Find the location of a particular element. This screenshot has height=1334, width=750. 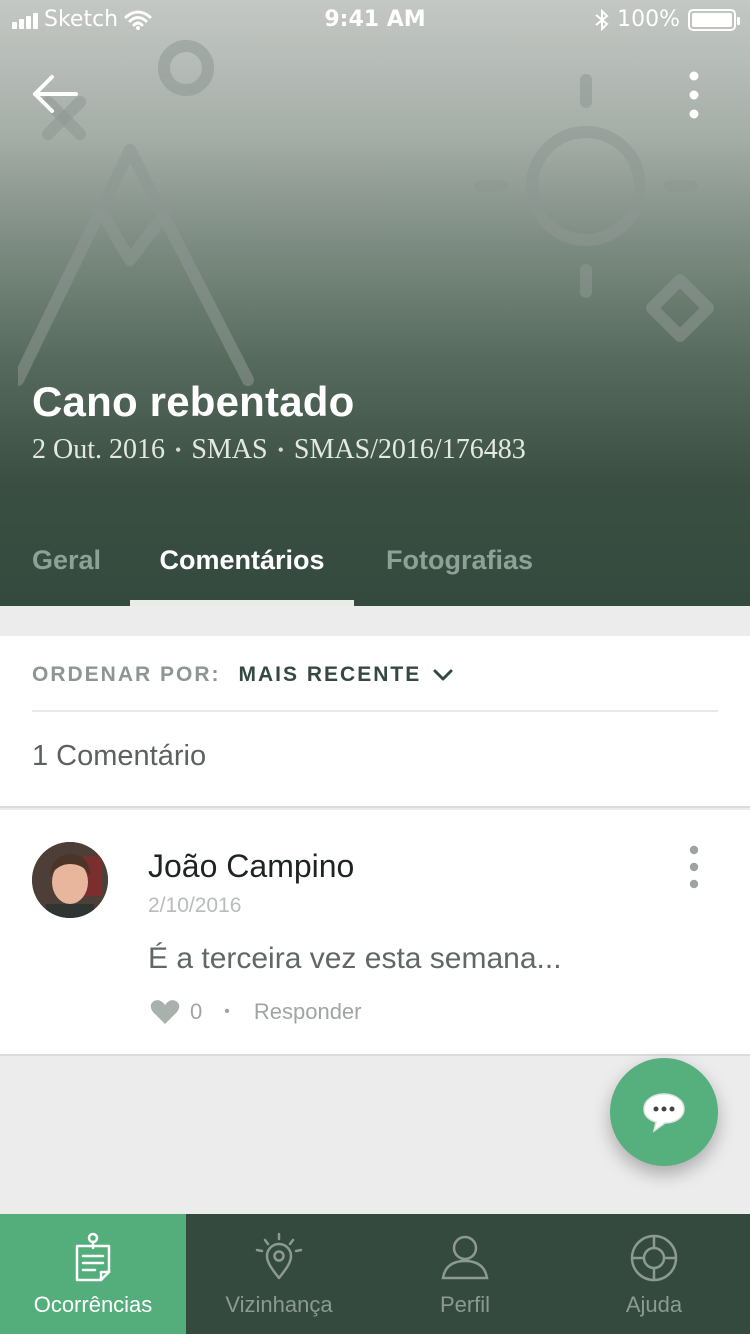

more-options-button is located at coordinates (694, 95).